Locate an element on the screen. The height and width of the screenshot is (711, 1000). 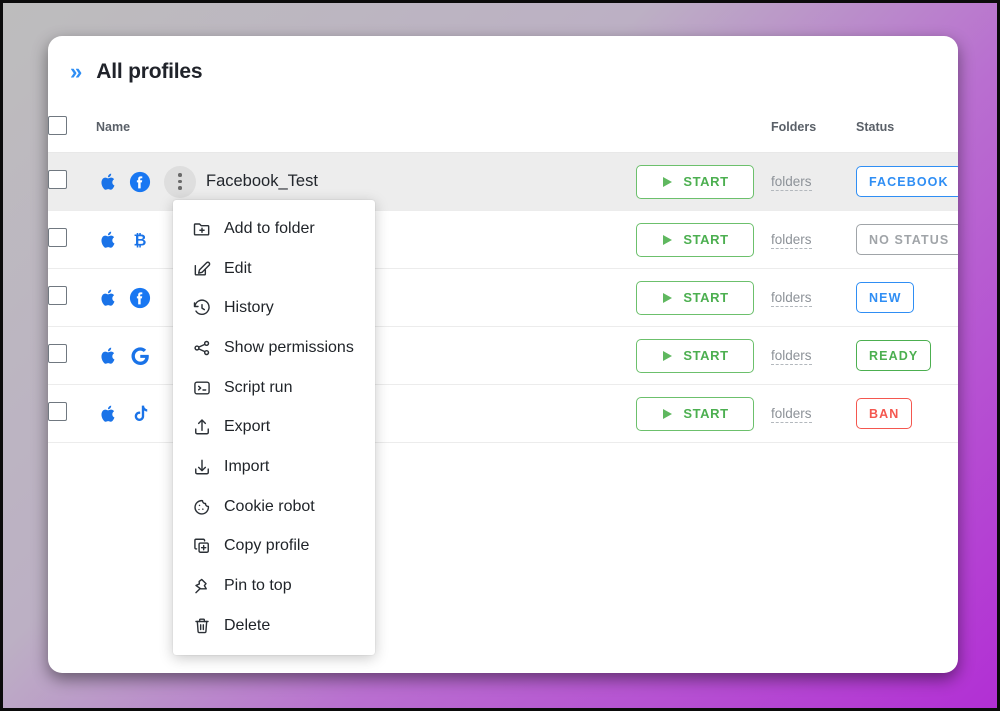
menu-item-label: History is located at coordinates (249, 308).